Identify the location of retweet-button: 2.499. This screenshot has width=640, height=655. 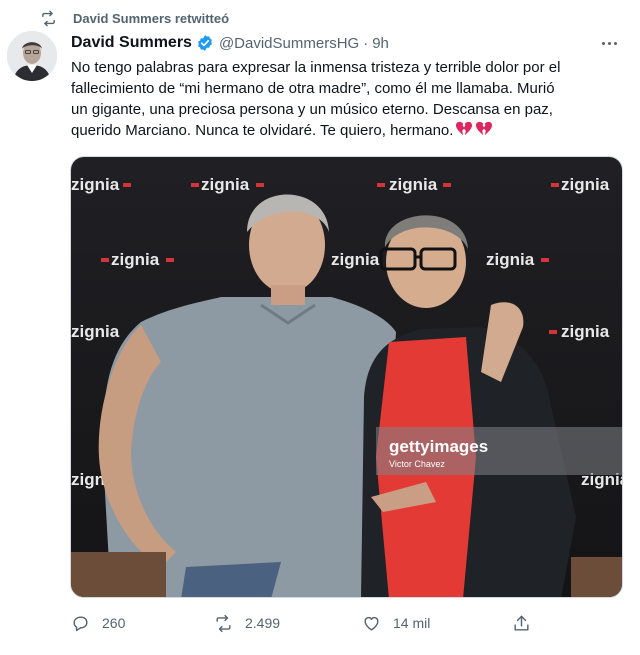
(288, 623).